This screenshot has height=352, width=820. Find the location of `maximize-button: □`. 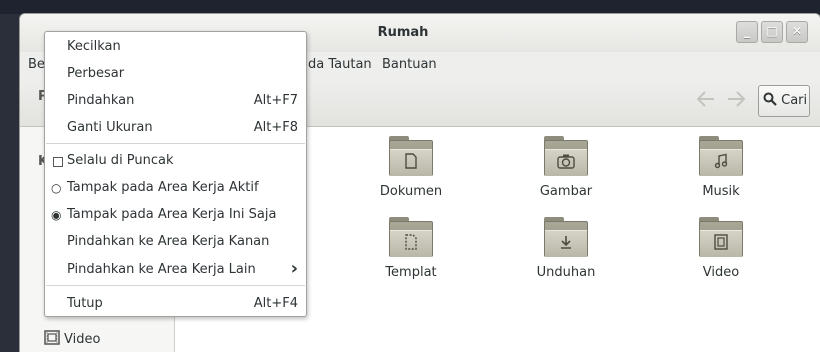

maximize-button: □ is located at coordinates (772, 32).